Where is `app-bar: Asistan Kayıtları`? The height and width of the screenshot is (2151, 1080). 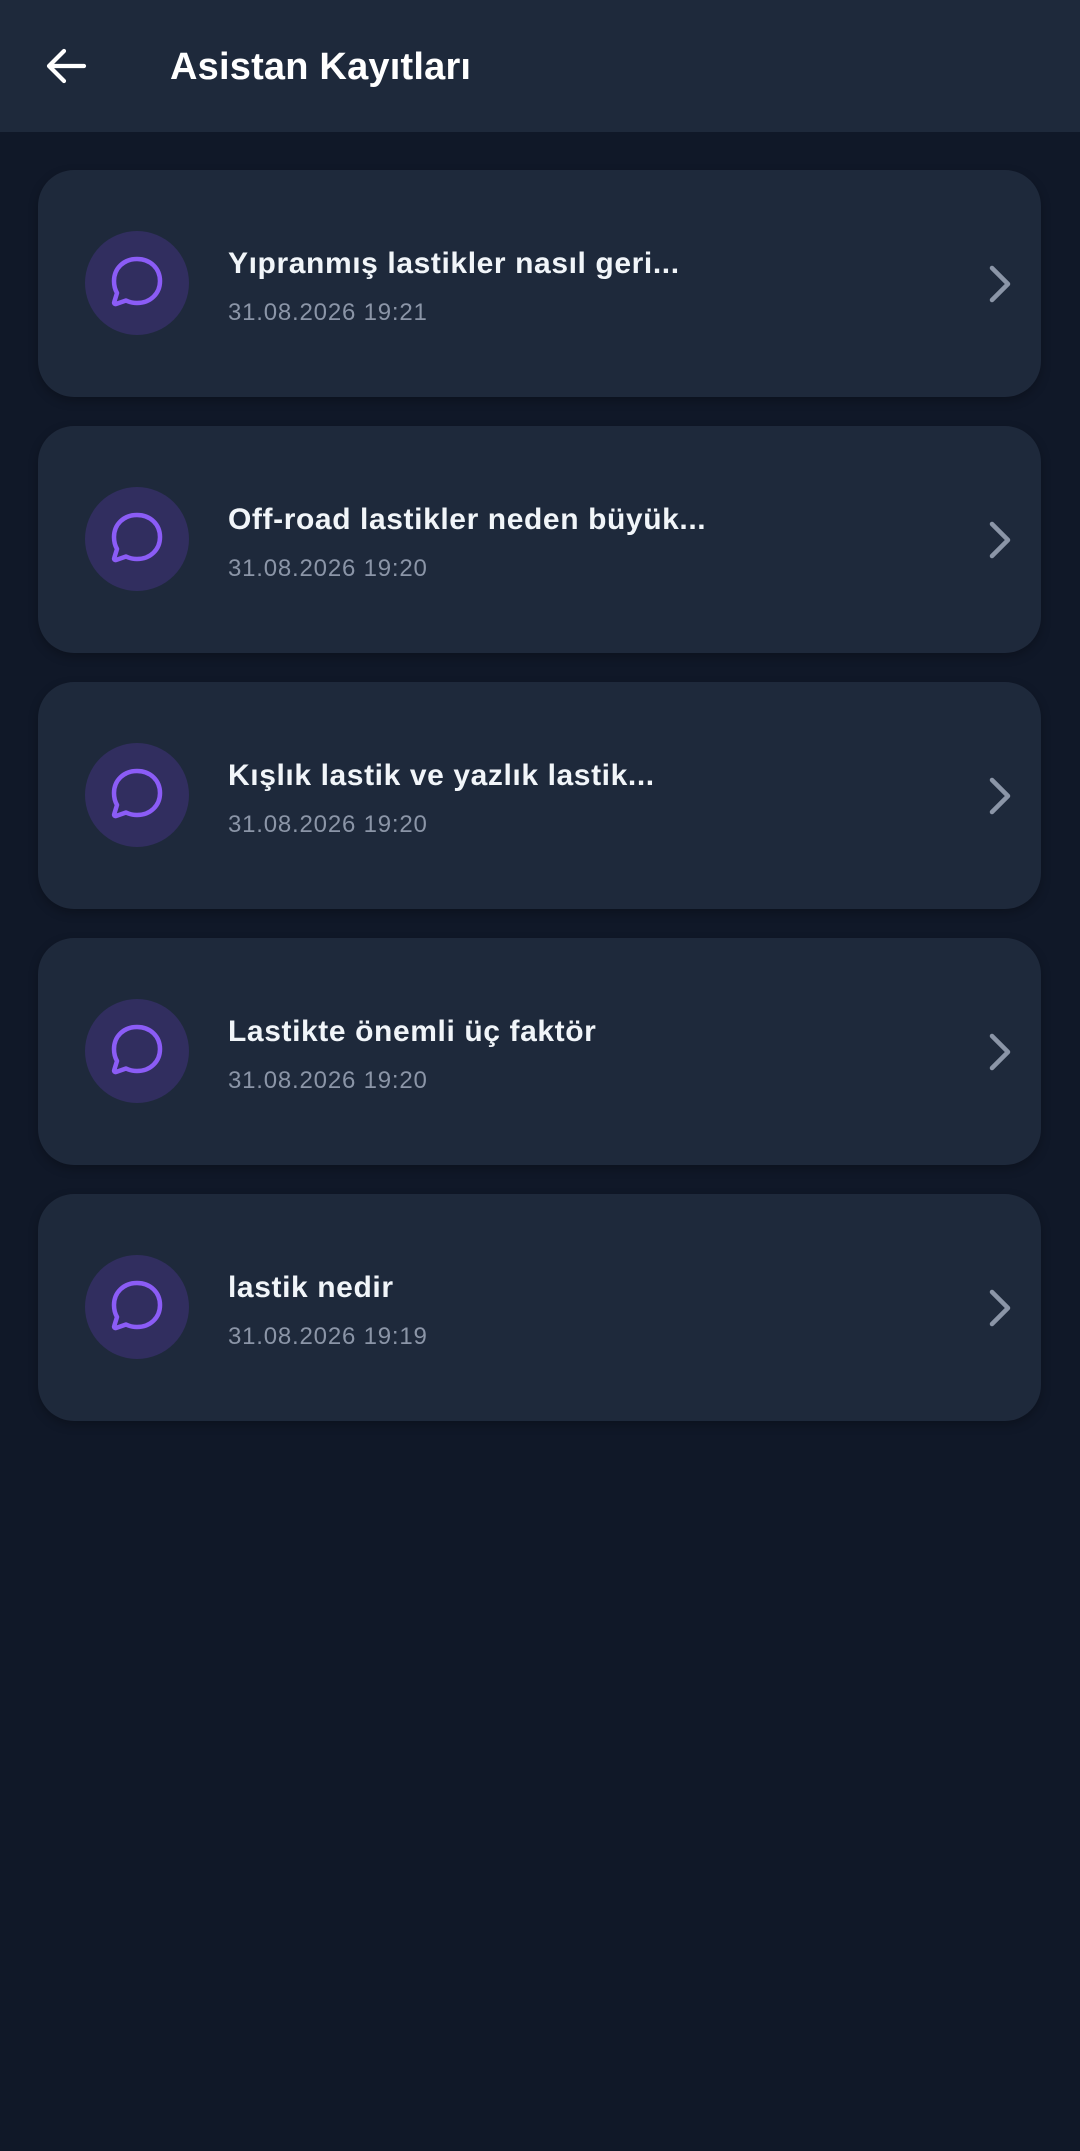 app-bar: Asistan Kayıtları is located at coordinates (540, 66).